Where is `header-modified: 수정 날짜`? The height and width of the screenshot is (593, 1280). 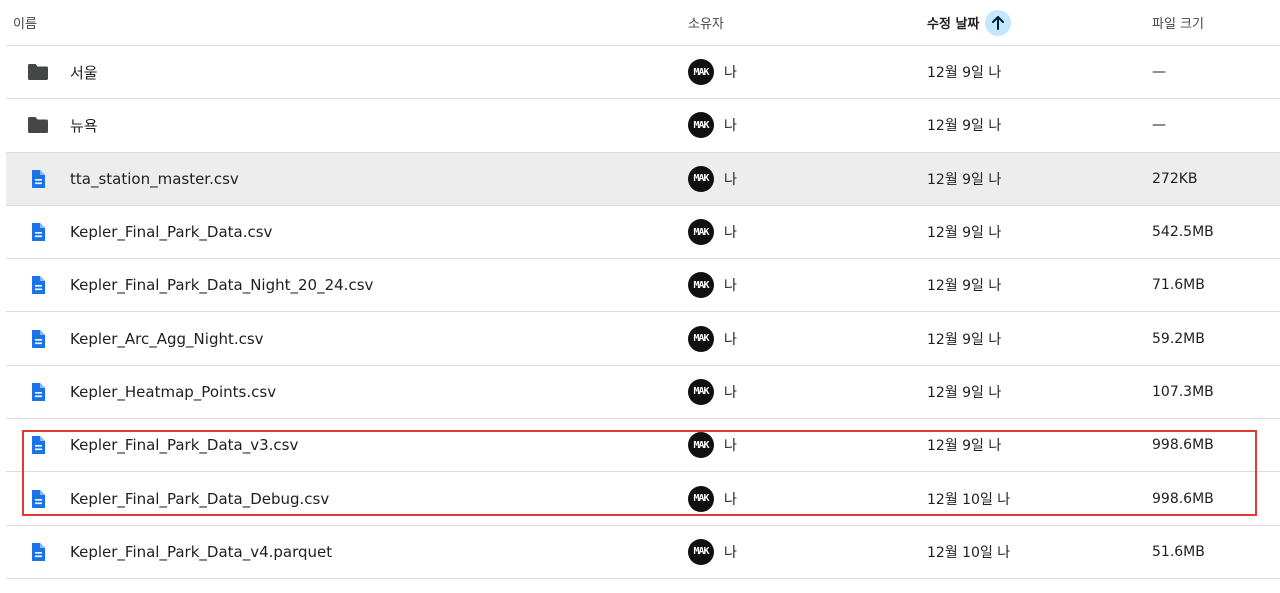 header-modified: 수정 날짜 is located at coordinates (969, 22).